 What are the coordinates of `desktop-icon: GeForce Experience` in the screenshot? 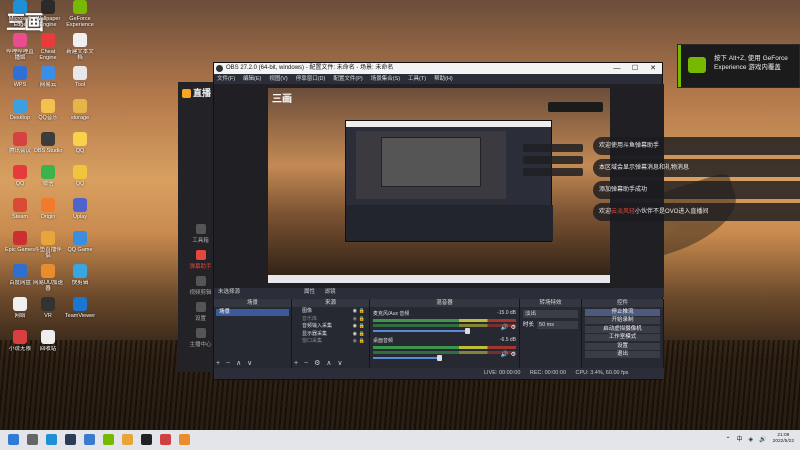 It's located at (80, 14).